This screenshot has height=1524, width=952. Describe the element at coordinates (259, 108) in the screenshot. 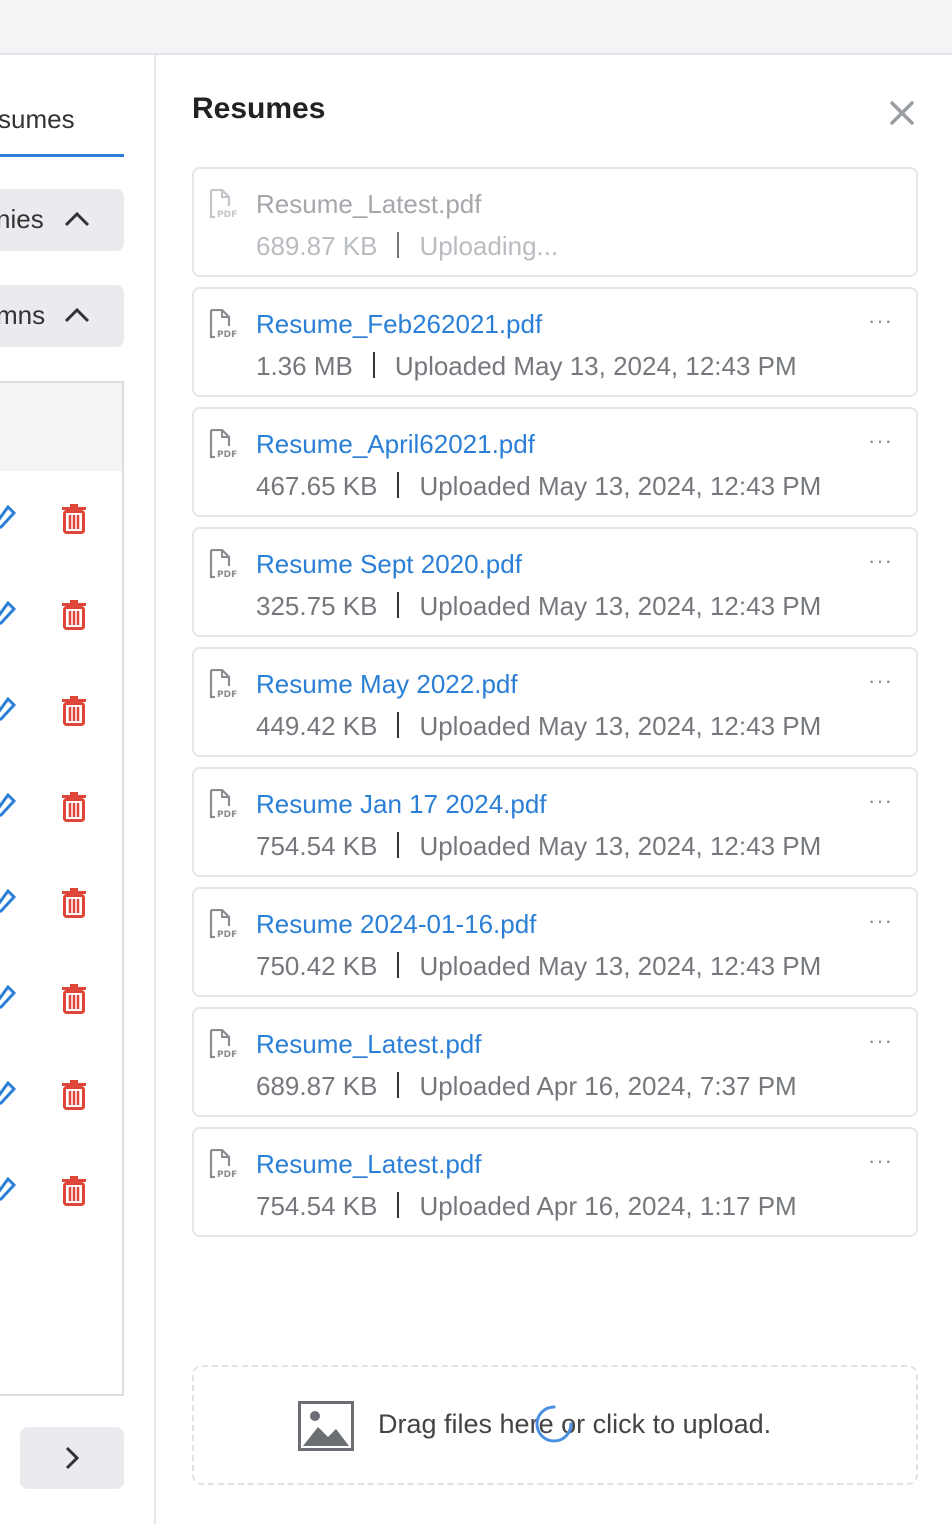

I see `drawer-title: Resumes` at that location.